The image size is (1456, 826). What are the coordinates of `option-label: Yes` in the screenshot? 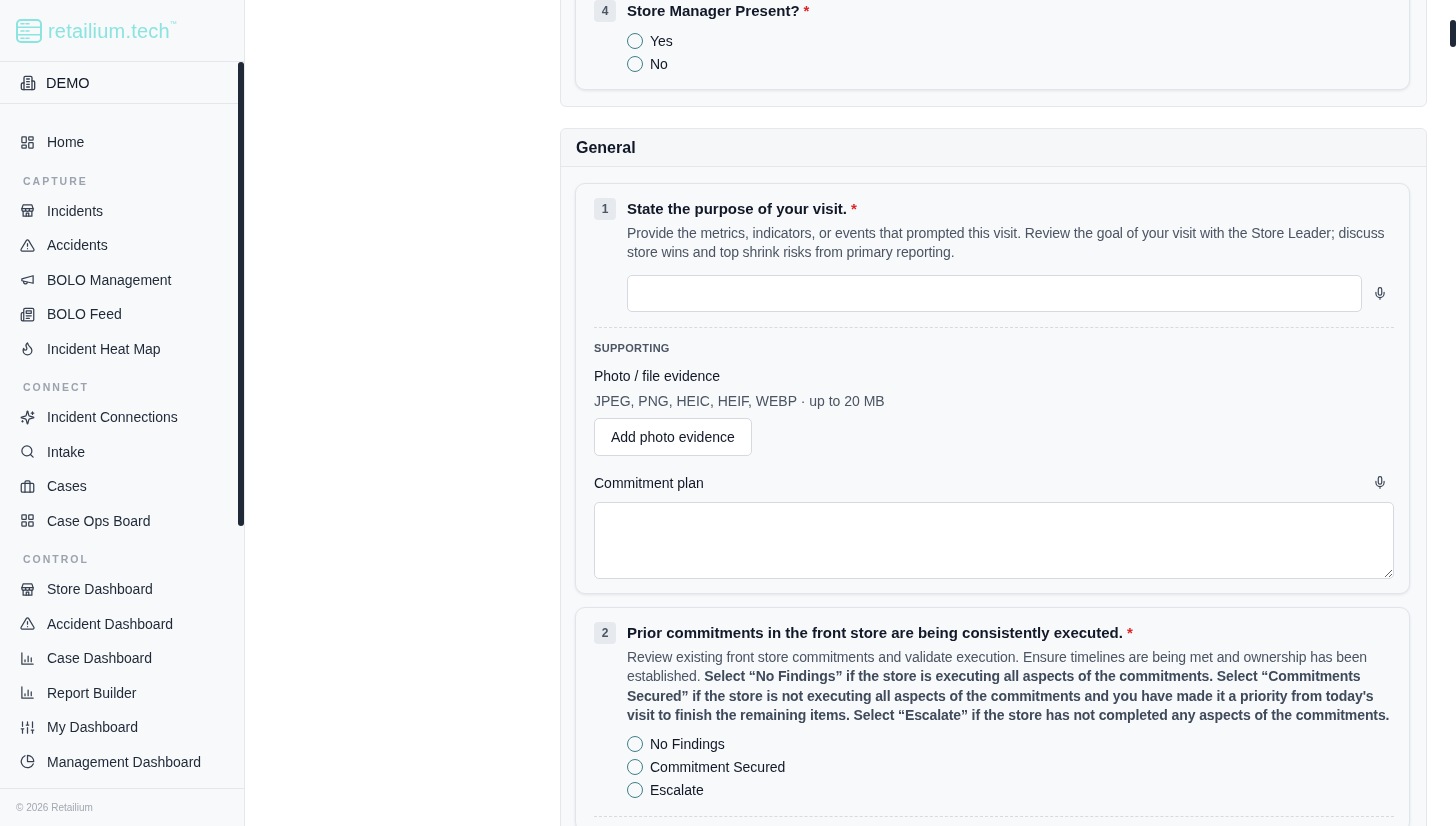 It's located at (661, 40).